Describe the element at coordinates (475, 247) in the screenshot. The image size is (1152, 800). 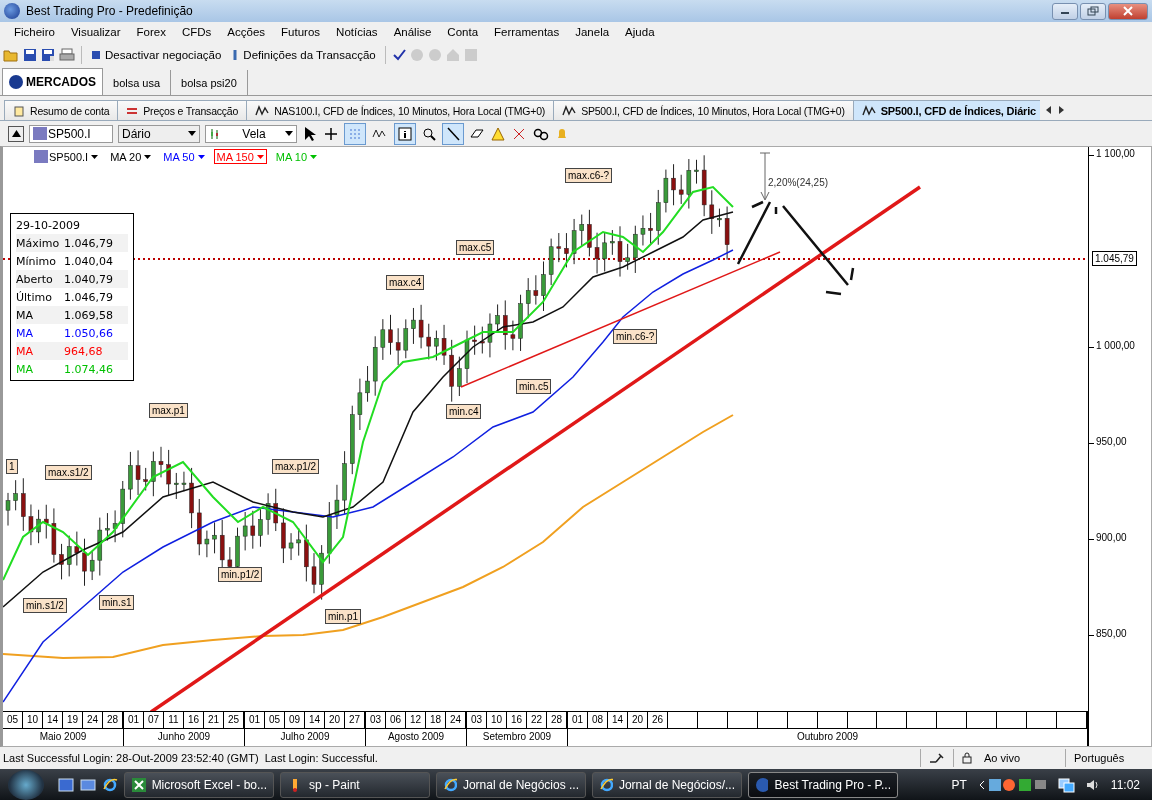
I see `chart-annotation: max.c5` at that location.